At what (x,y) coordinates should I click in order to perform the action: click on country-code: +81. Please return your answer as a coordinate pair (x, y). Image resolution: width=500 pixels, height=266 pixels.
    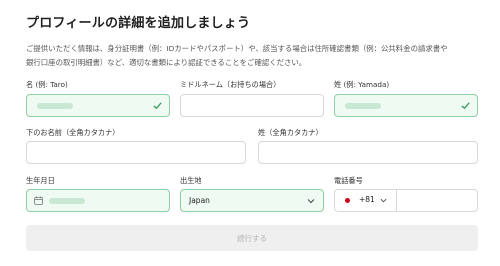
    Looking at the image, I should click on (367, 199).